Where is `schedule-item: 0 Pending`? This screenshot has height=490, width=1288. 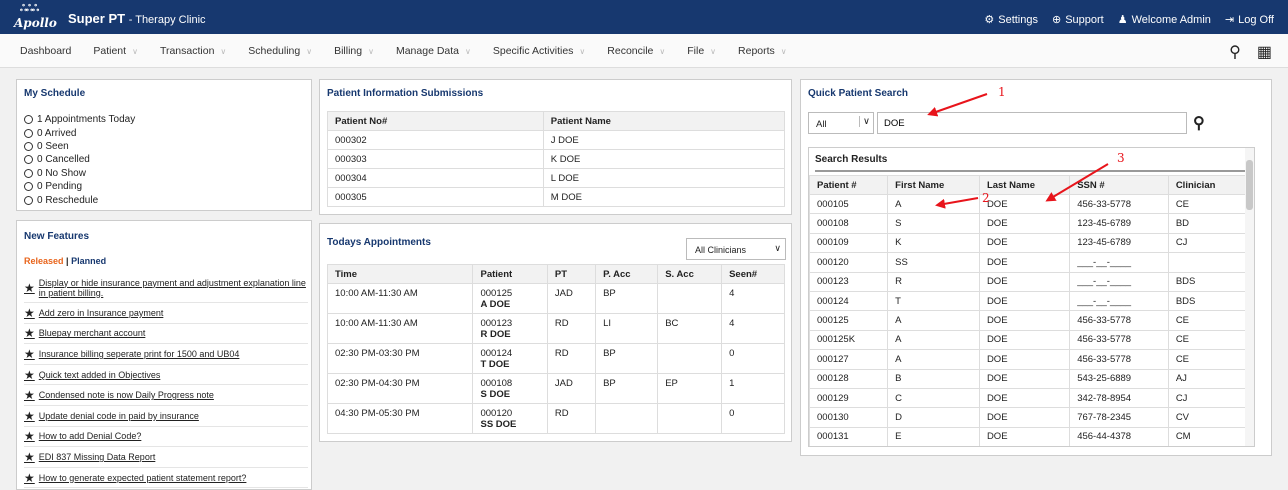
schedule-item: 0 Pending is located at coordinates (79, 186).